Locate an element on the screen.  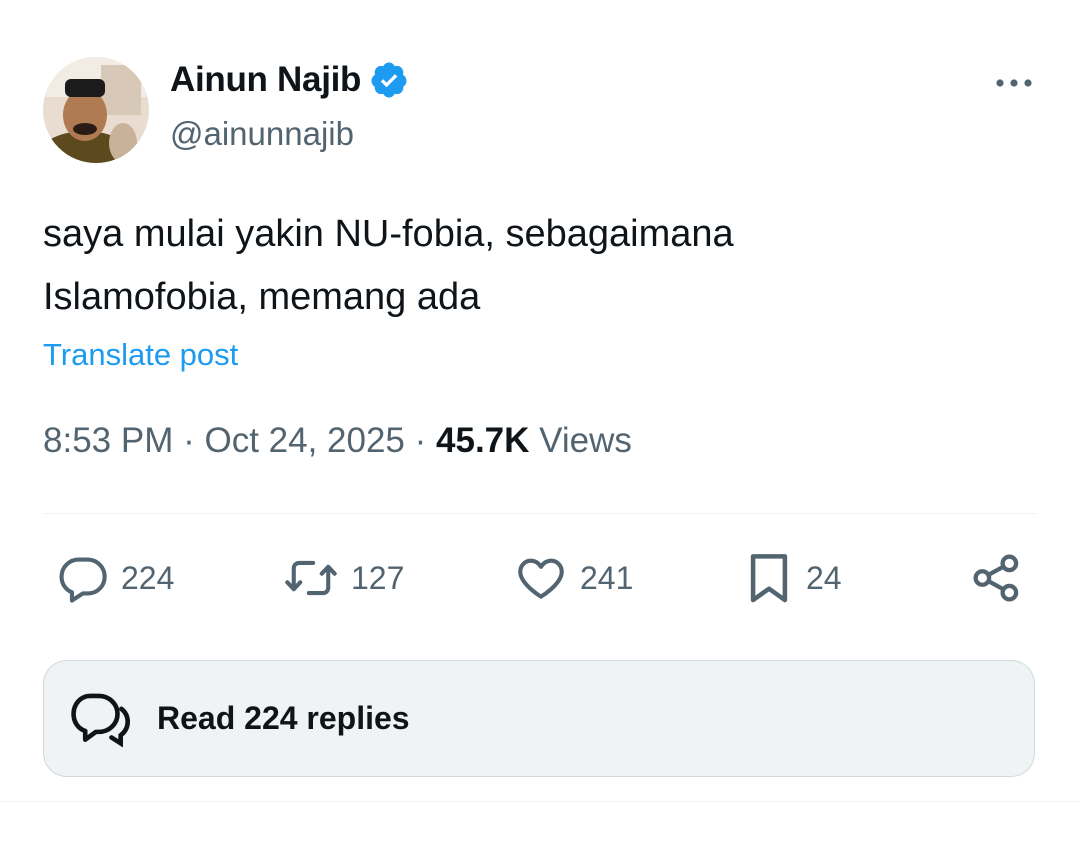
post-text-line: Islamofobia, memang ada is located at coordinates (262, 297).